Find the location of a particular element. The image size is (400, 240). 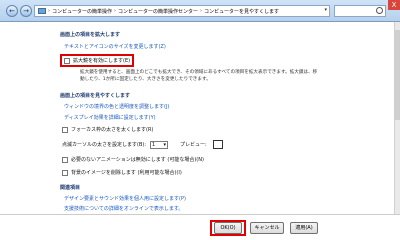

display-effects-link: ディスプレイ効果を詳細に設定します(Y) is located at coordinates (110, 117).